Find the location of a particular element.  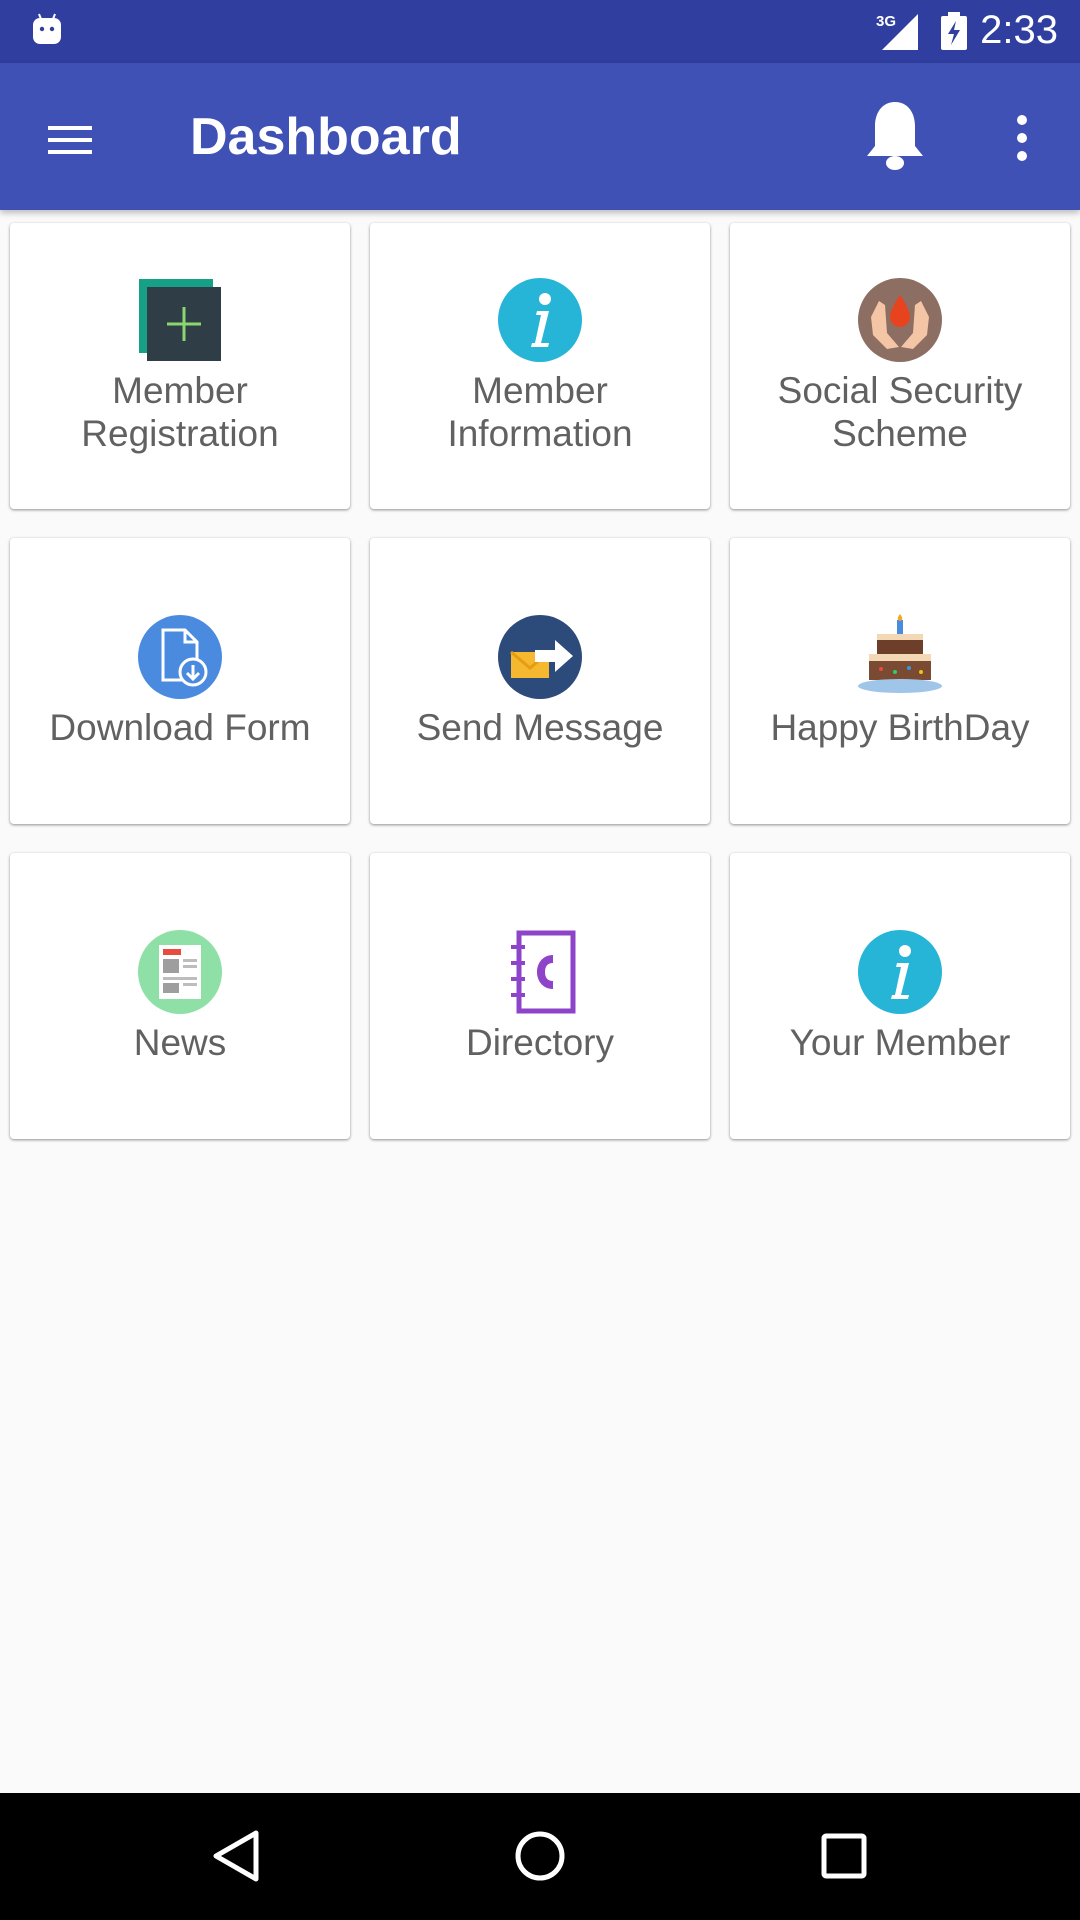

back-icon is located at coordinates (236, 1856).